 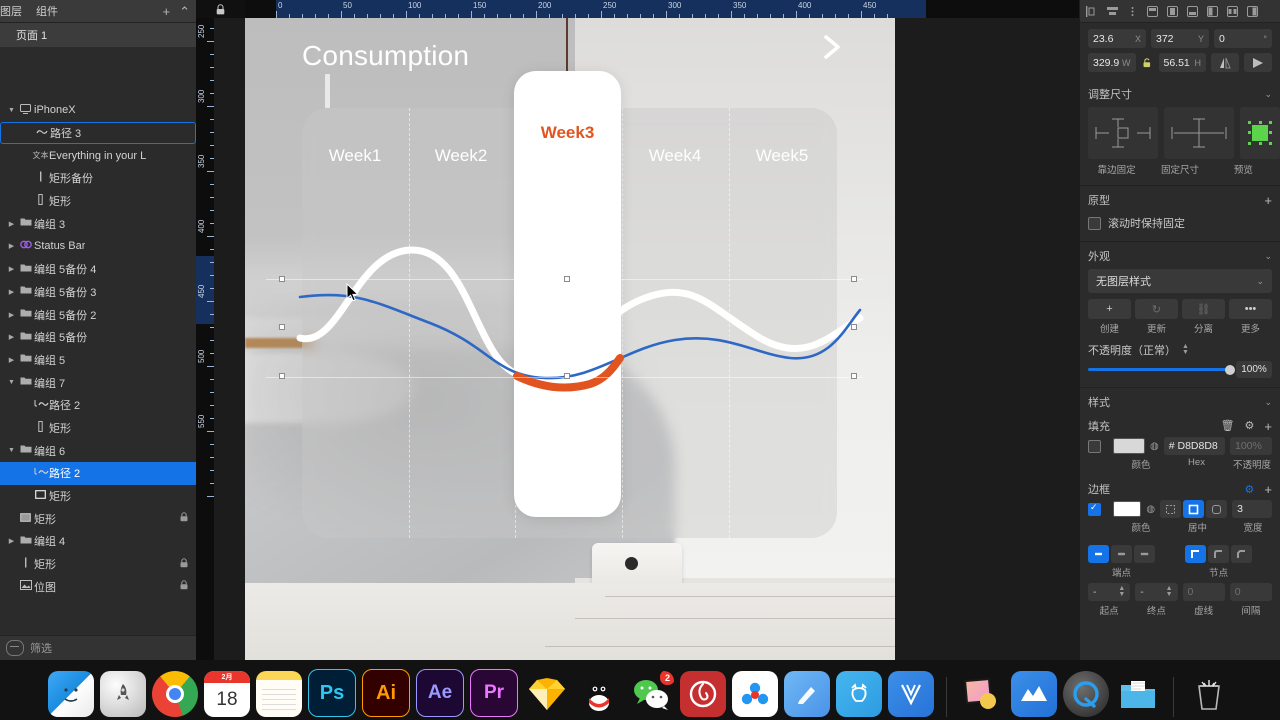 What do you see at coordinates (807, 694) in the screenshot?
I see `dock-item-bear` at bounding box center [807, 694].